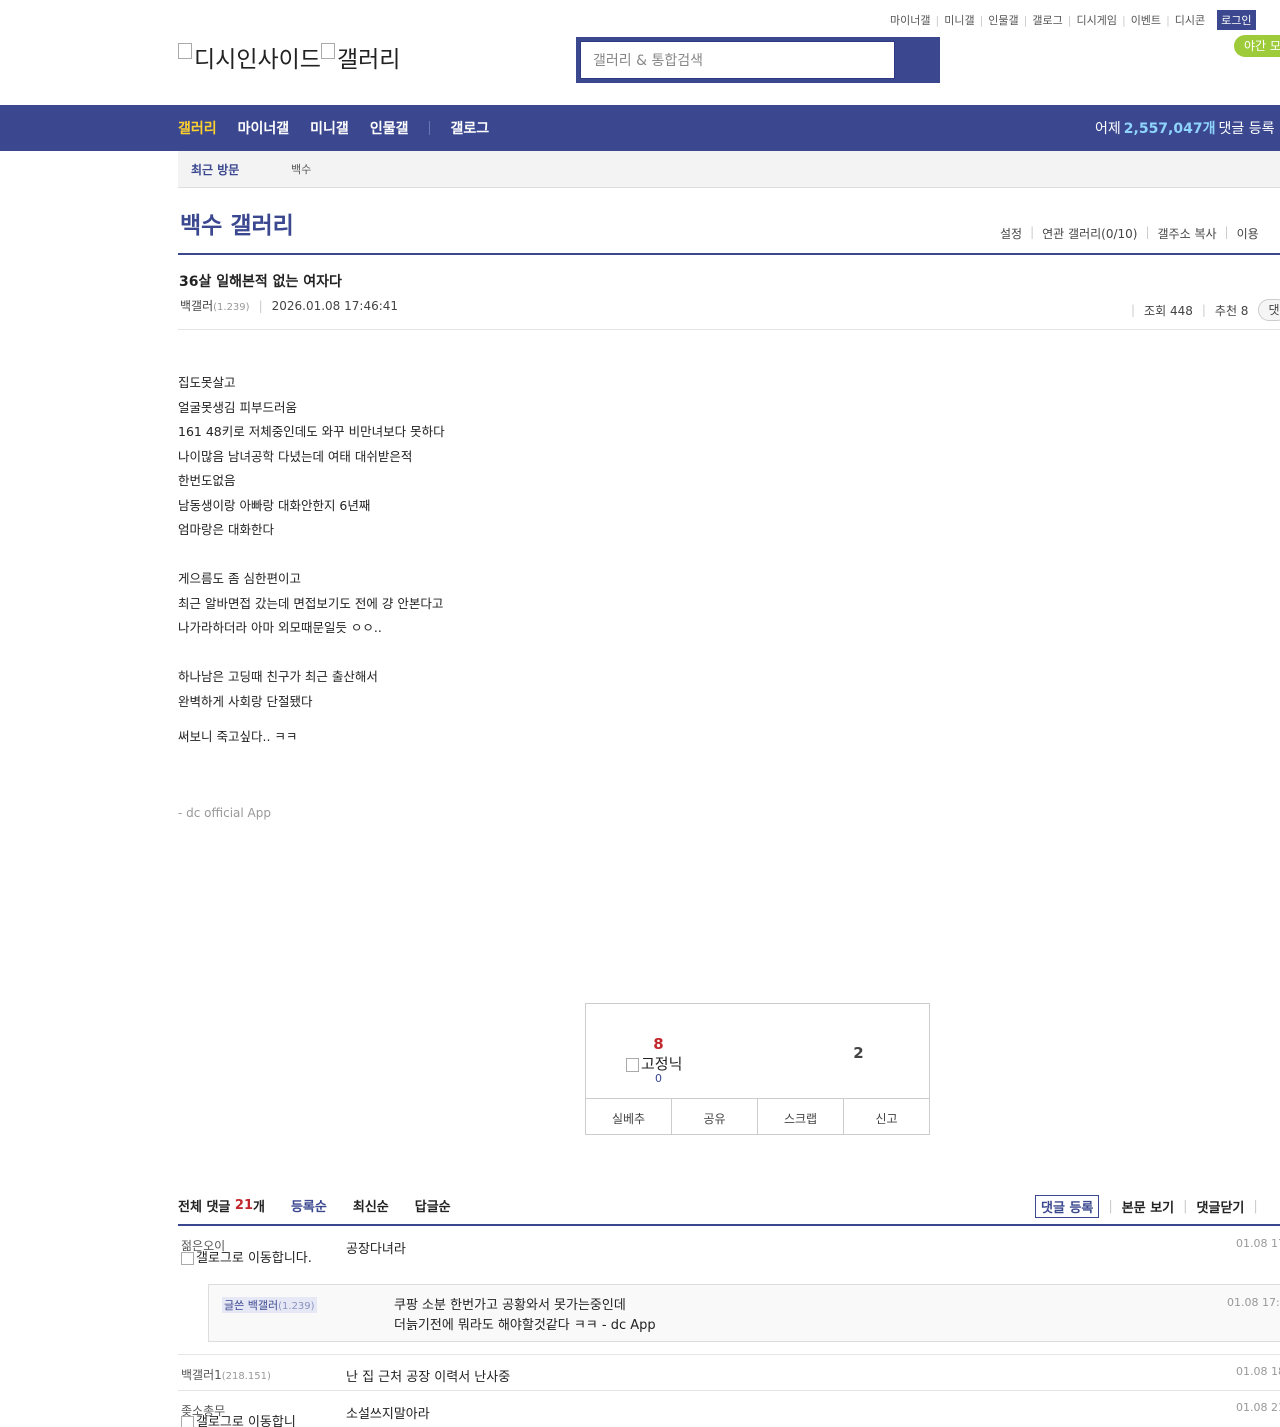 This screenshot has height=1427, width=1280. What do you see at coordinates (311, 603) in the screenshot?
I see `post-line: 최근 알바면접 갔는데 면접보기도 전에 걍 안본다고` at bounding box center [311, 603].